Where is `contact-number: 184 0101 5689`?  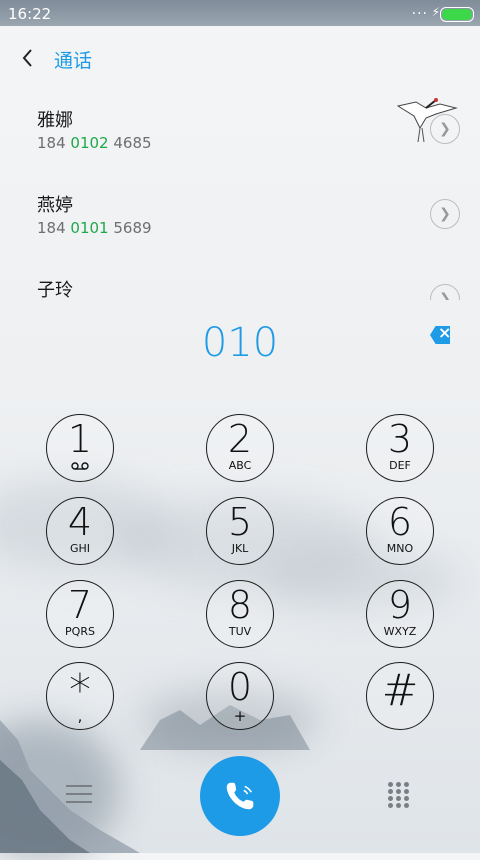
contact-number: 184 0101 5689 is located at coordinates (94, 228).